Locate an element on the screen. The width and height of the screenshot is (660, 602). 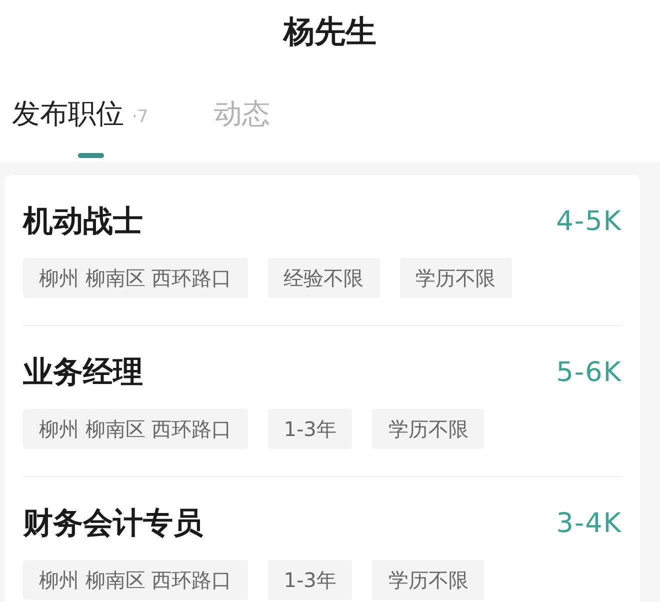
page-title: 杨先生 is located at coordinates (330, 32).